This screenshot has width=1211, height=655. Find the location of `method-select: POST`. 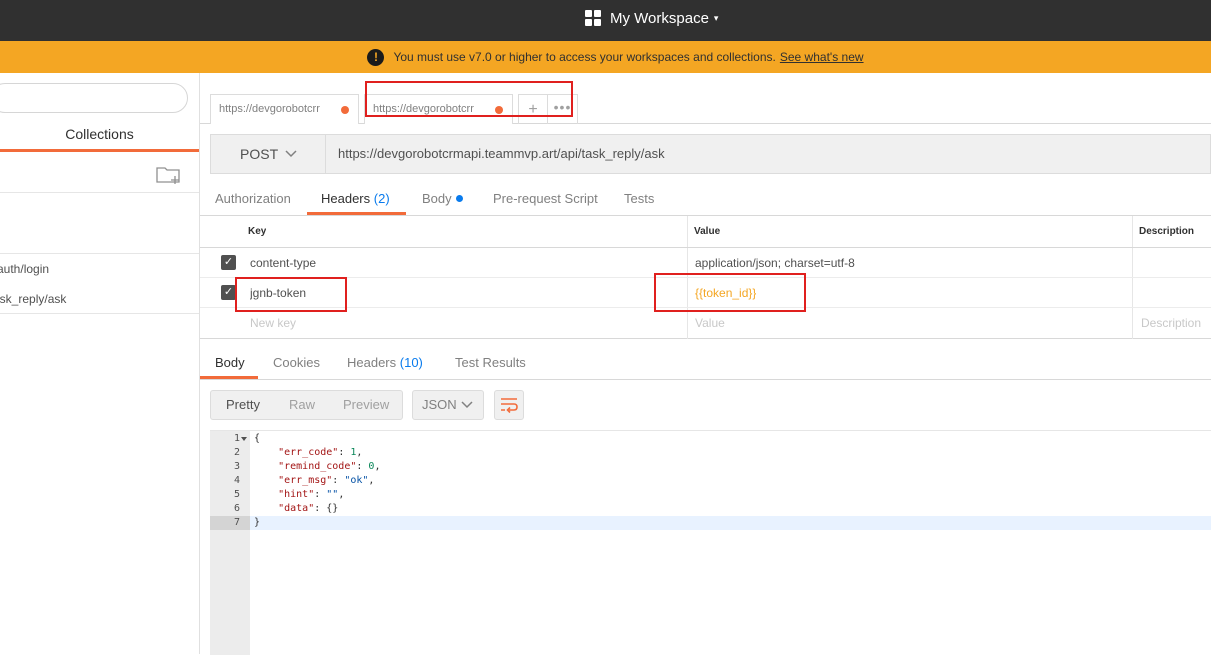

method-select: POST is located at coordinates (268, 154).